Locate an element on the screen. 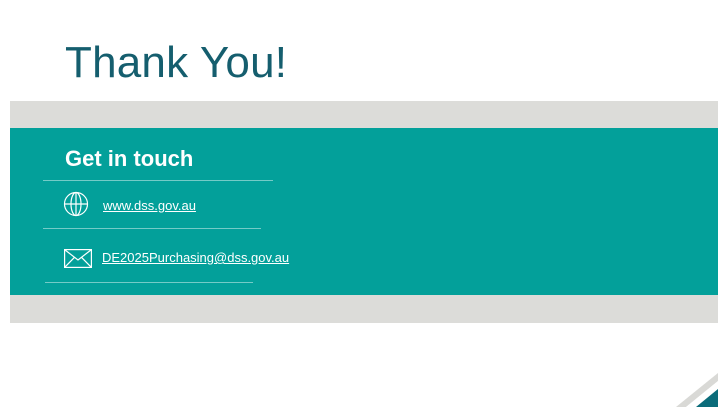 Image resolution: width=718 pixels, height=407 pixels. email-link: DE2025Purchasing@dss.gov.au is located at coordinates (195, 257).